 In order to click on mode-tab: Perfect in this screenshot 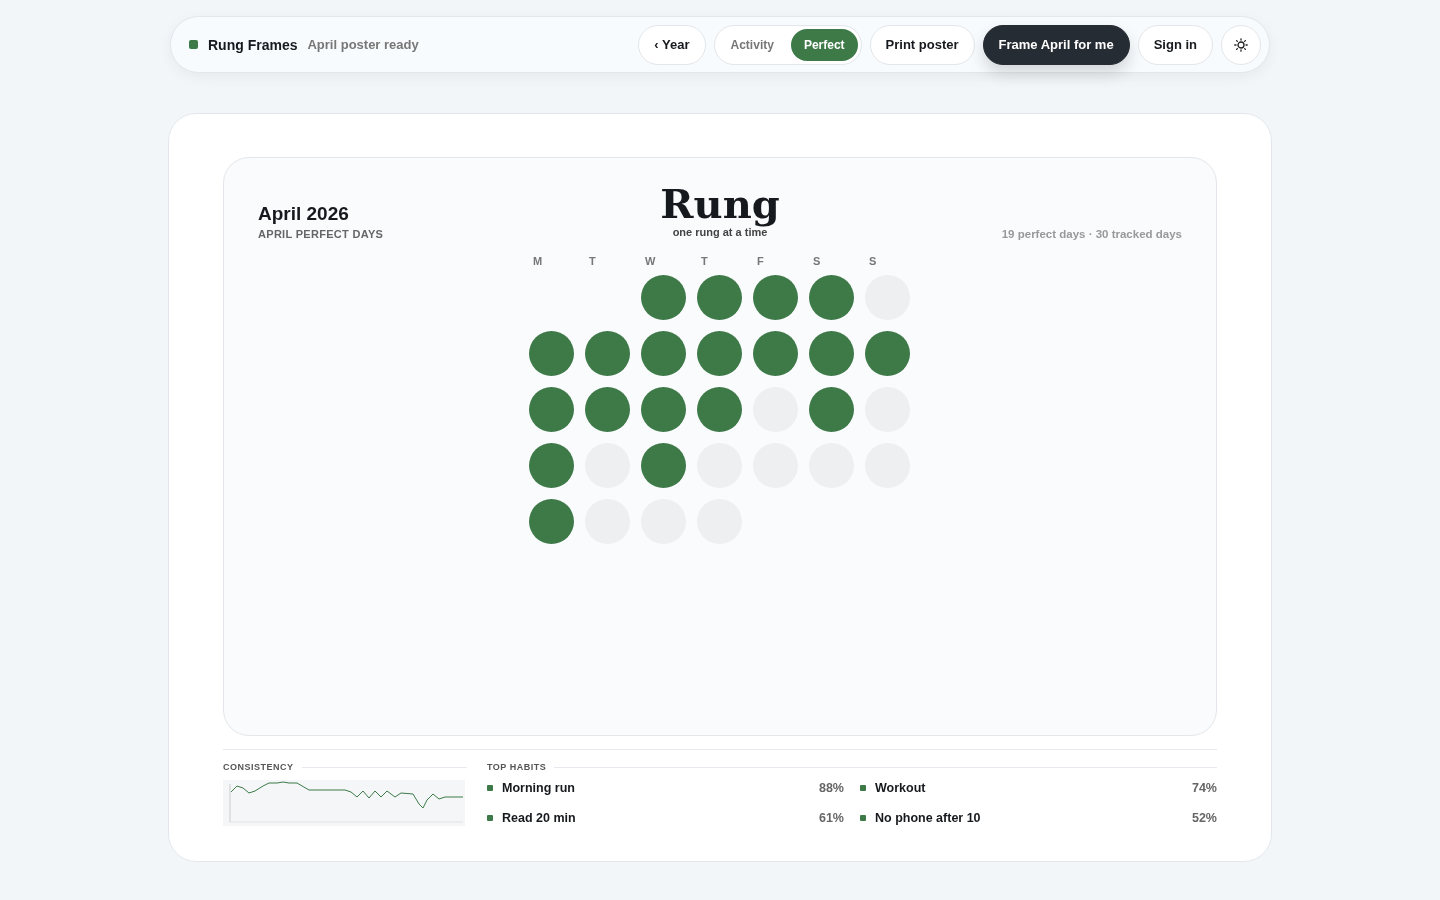, I will do `click(824, 44)`.